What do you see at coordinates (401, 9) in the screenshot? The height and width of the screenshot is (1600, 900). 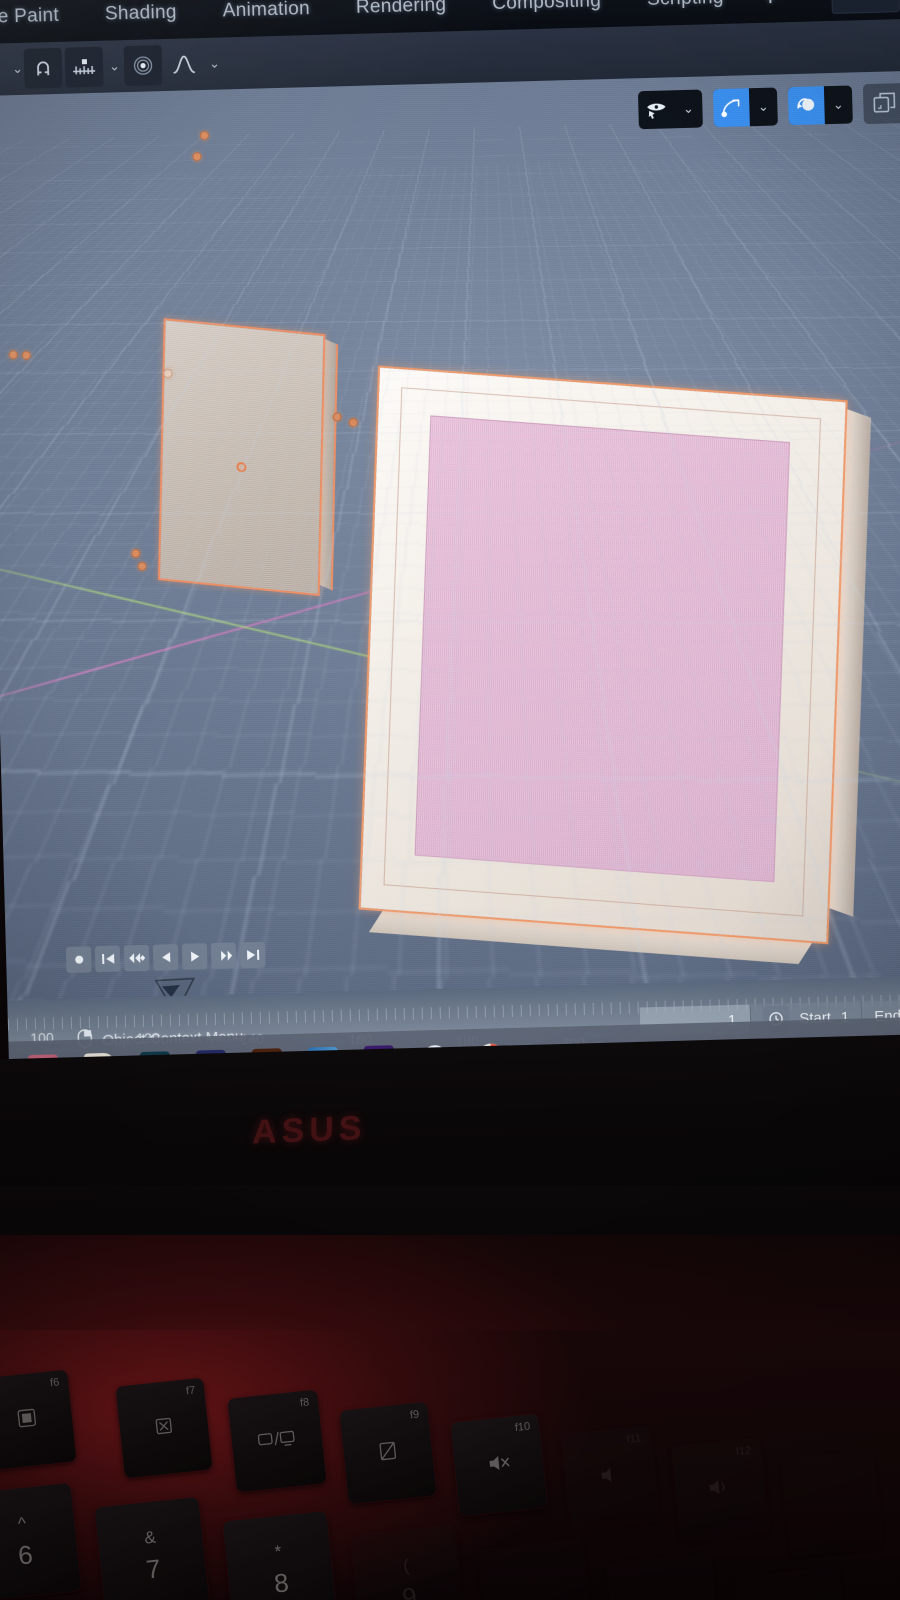 I see `tab-label: Rendering` at bounding box center [401, 9].